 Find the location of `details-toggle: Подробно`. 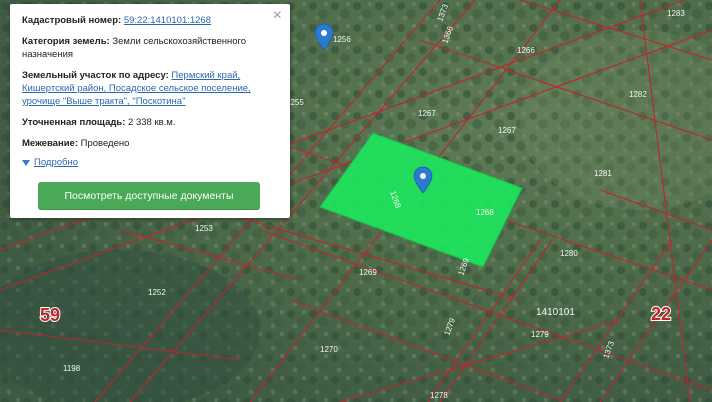

details-toggle: Подробно is located at coordinates (150, 162).